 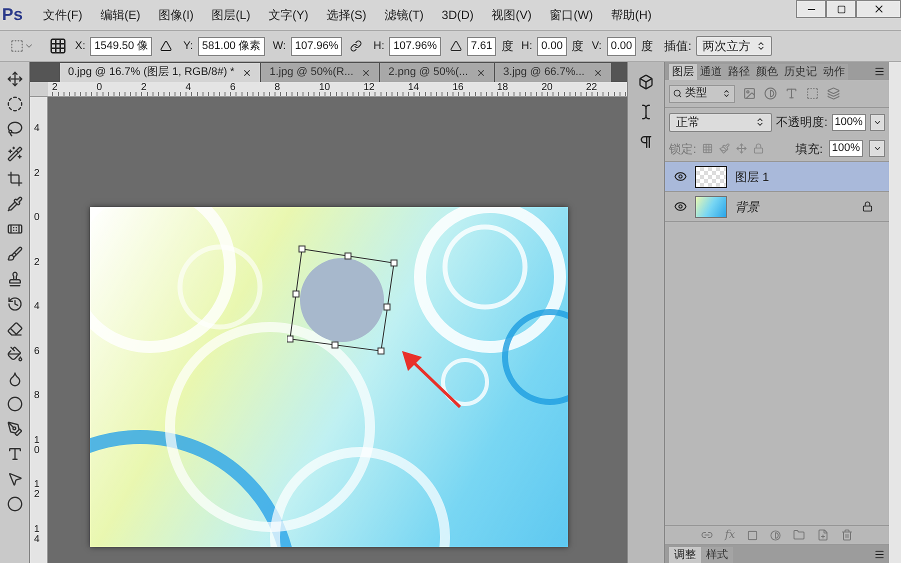 What do you see at coordinates (503, 88) in the screenshot?
I see `ruler-number: 18` at bounding box center [503, 88].